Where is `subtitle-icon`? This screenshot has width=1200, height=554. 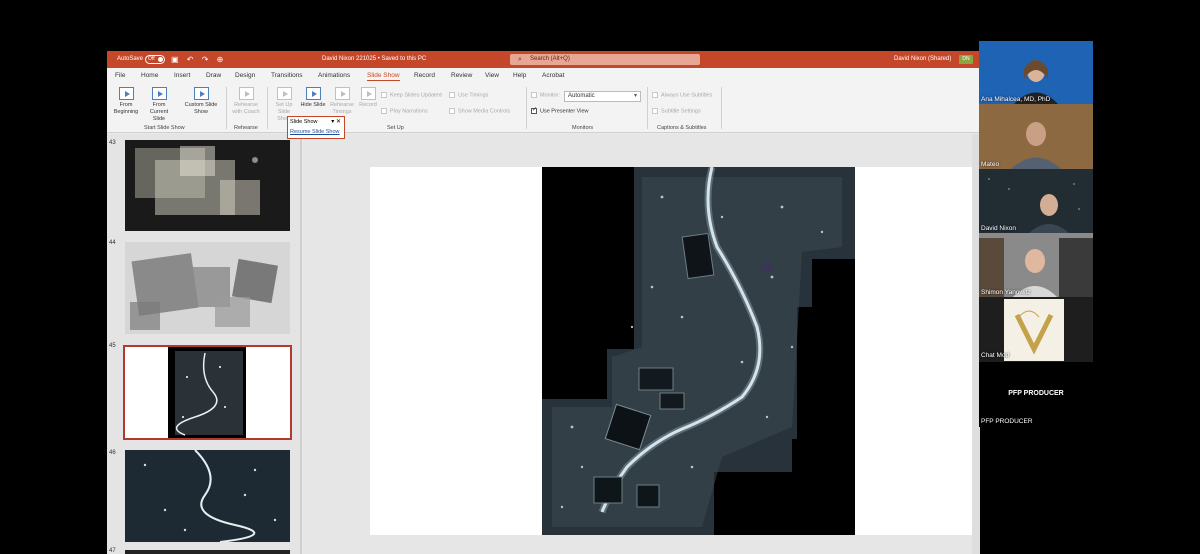
subtitle-icon is located at coordinates (655, 111).